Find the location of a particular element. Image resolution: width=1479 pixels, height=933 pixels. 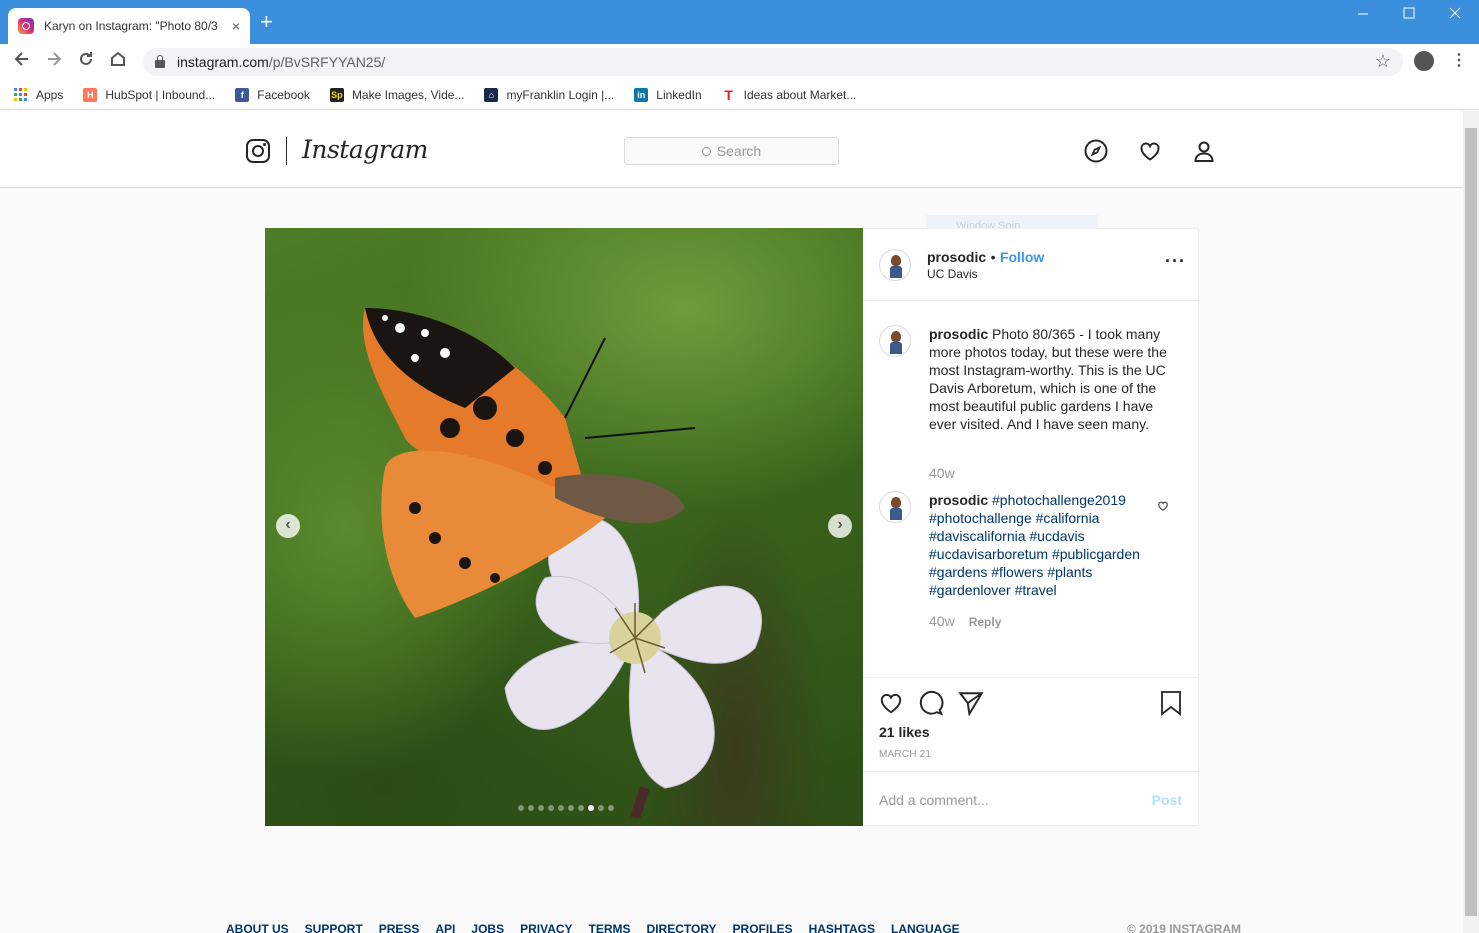

carousel-prev-button: ‹ is located at coordinates (288, 526).